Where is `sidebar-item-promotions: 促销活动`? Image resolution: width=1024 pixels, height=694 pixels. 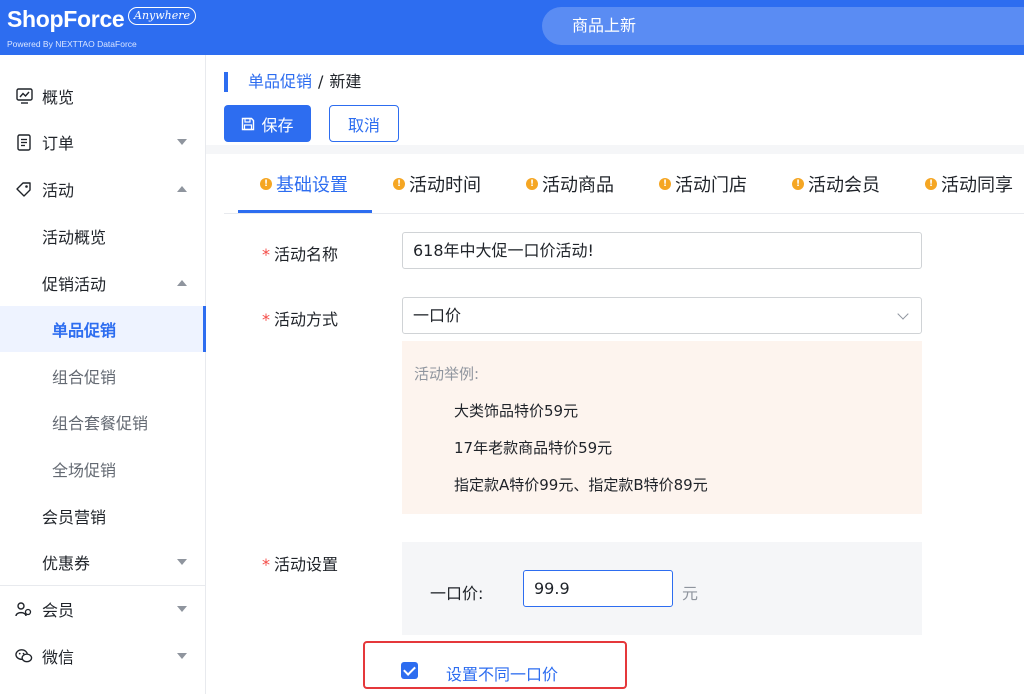 sidebar-item-promotions: 促销活动 is located at coordinates (103, 283).